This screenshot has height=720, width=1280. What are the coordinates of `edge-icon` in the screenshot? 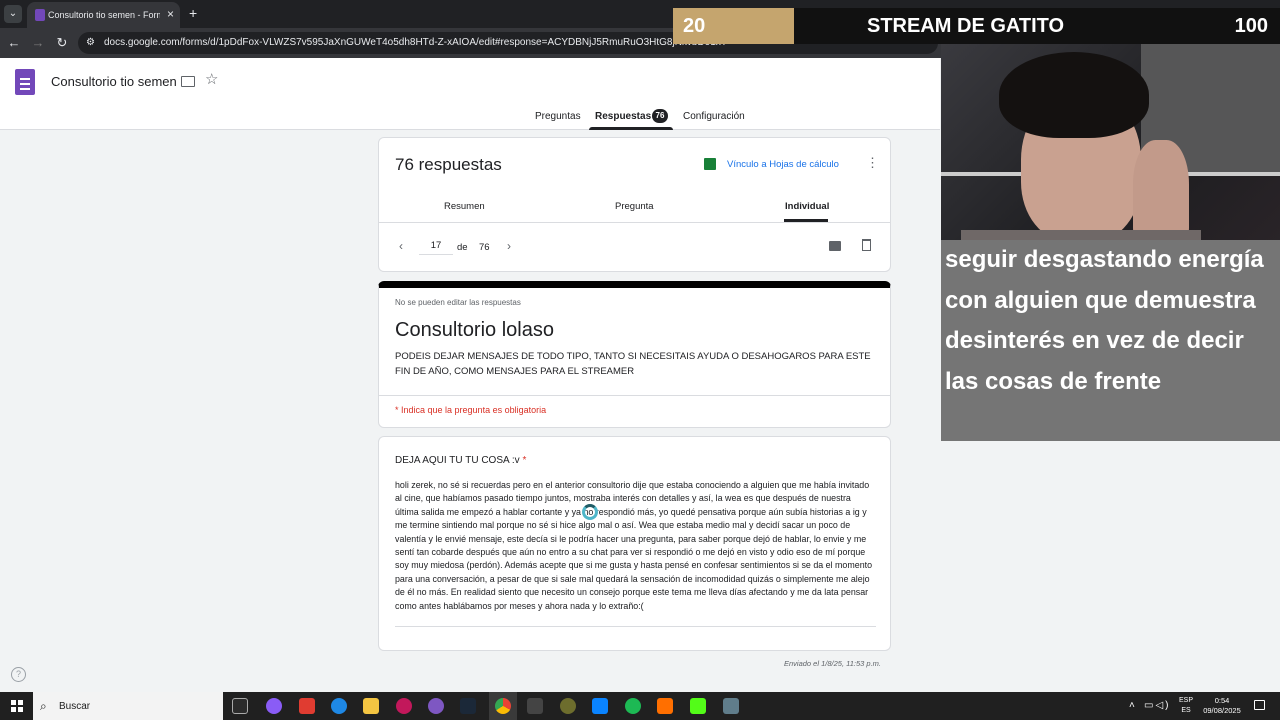 It's located at (339, 706).